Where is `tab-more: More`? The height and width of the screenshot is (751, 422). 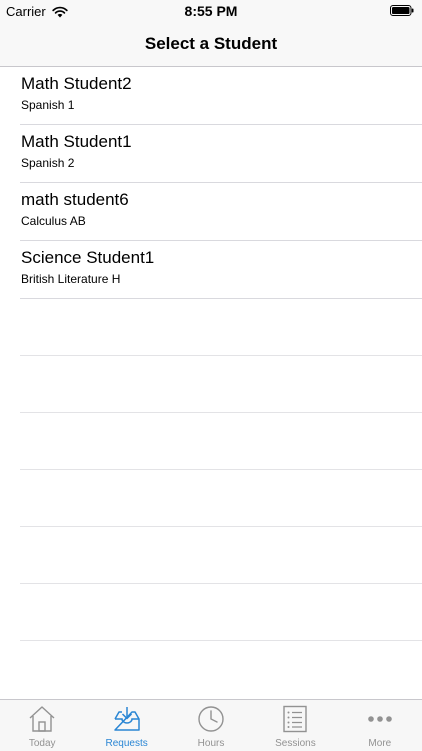
tab-more: More is located at coordinates (380, 725).